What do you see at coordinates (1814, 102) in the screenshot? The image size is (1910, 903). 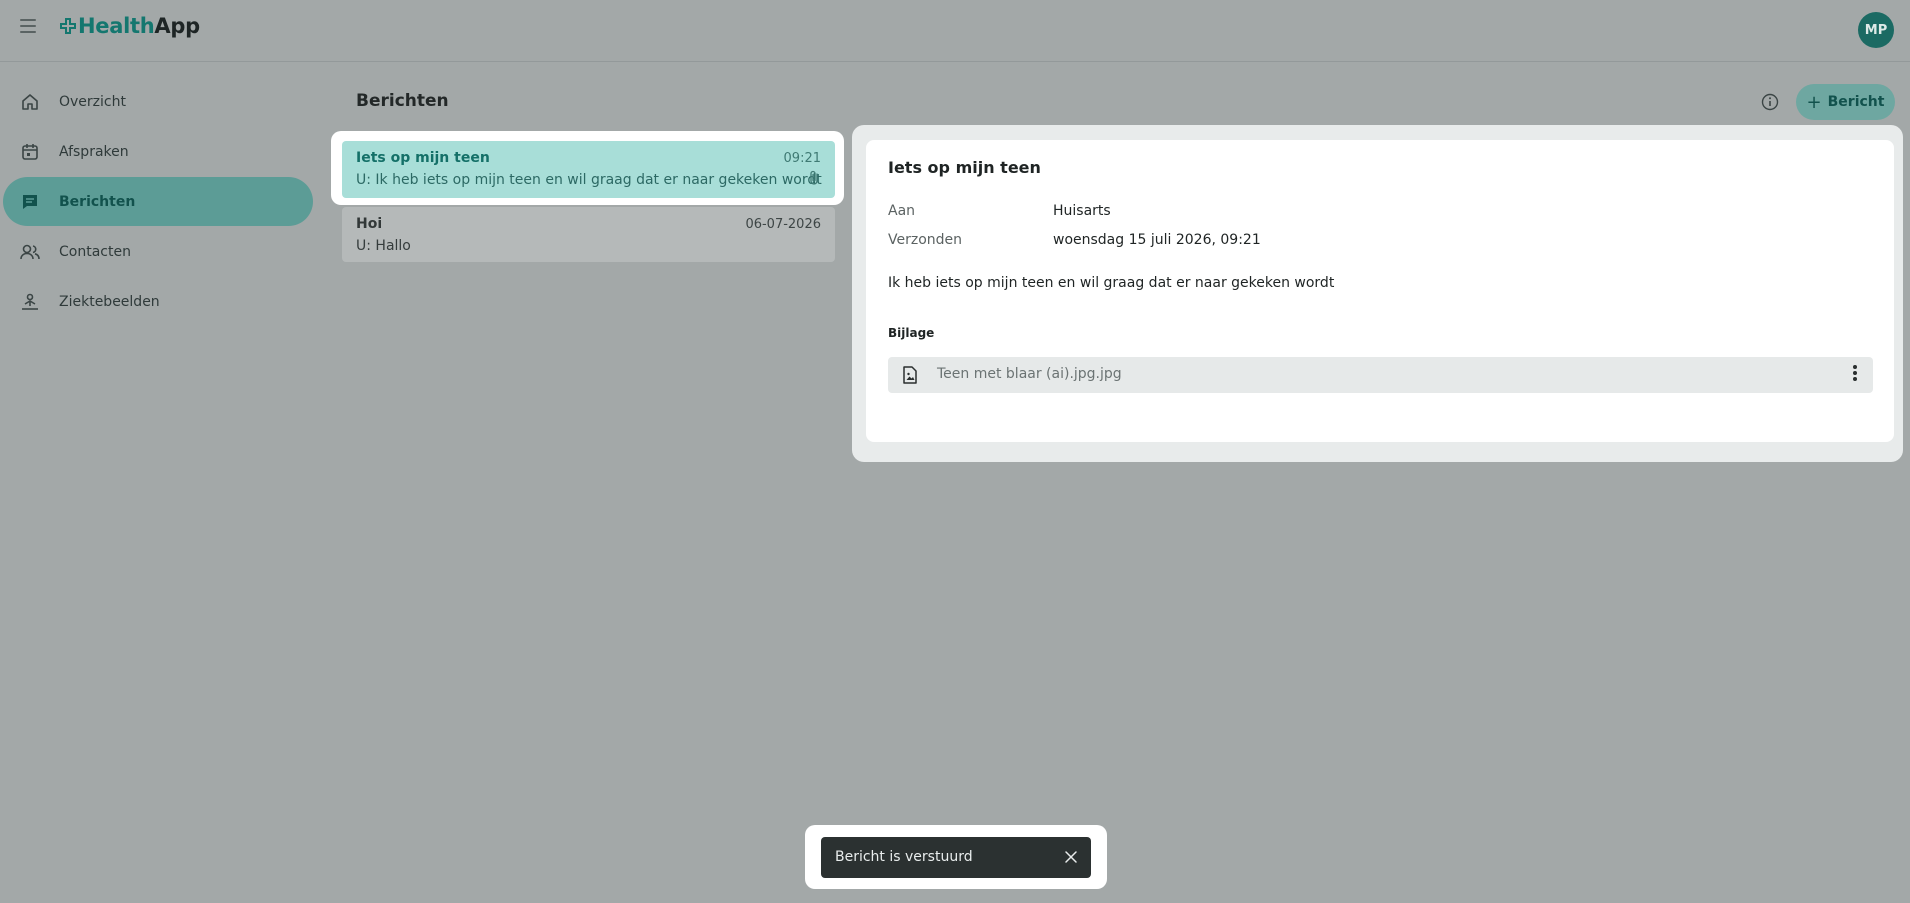 I see `plus-icon: +` at bounding box center [1814, 102].